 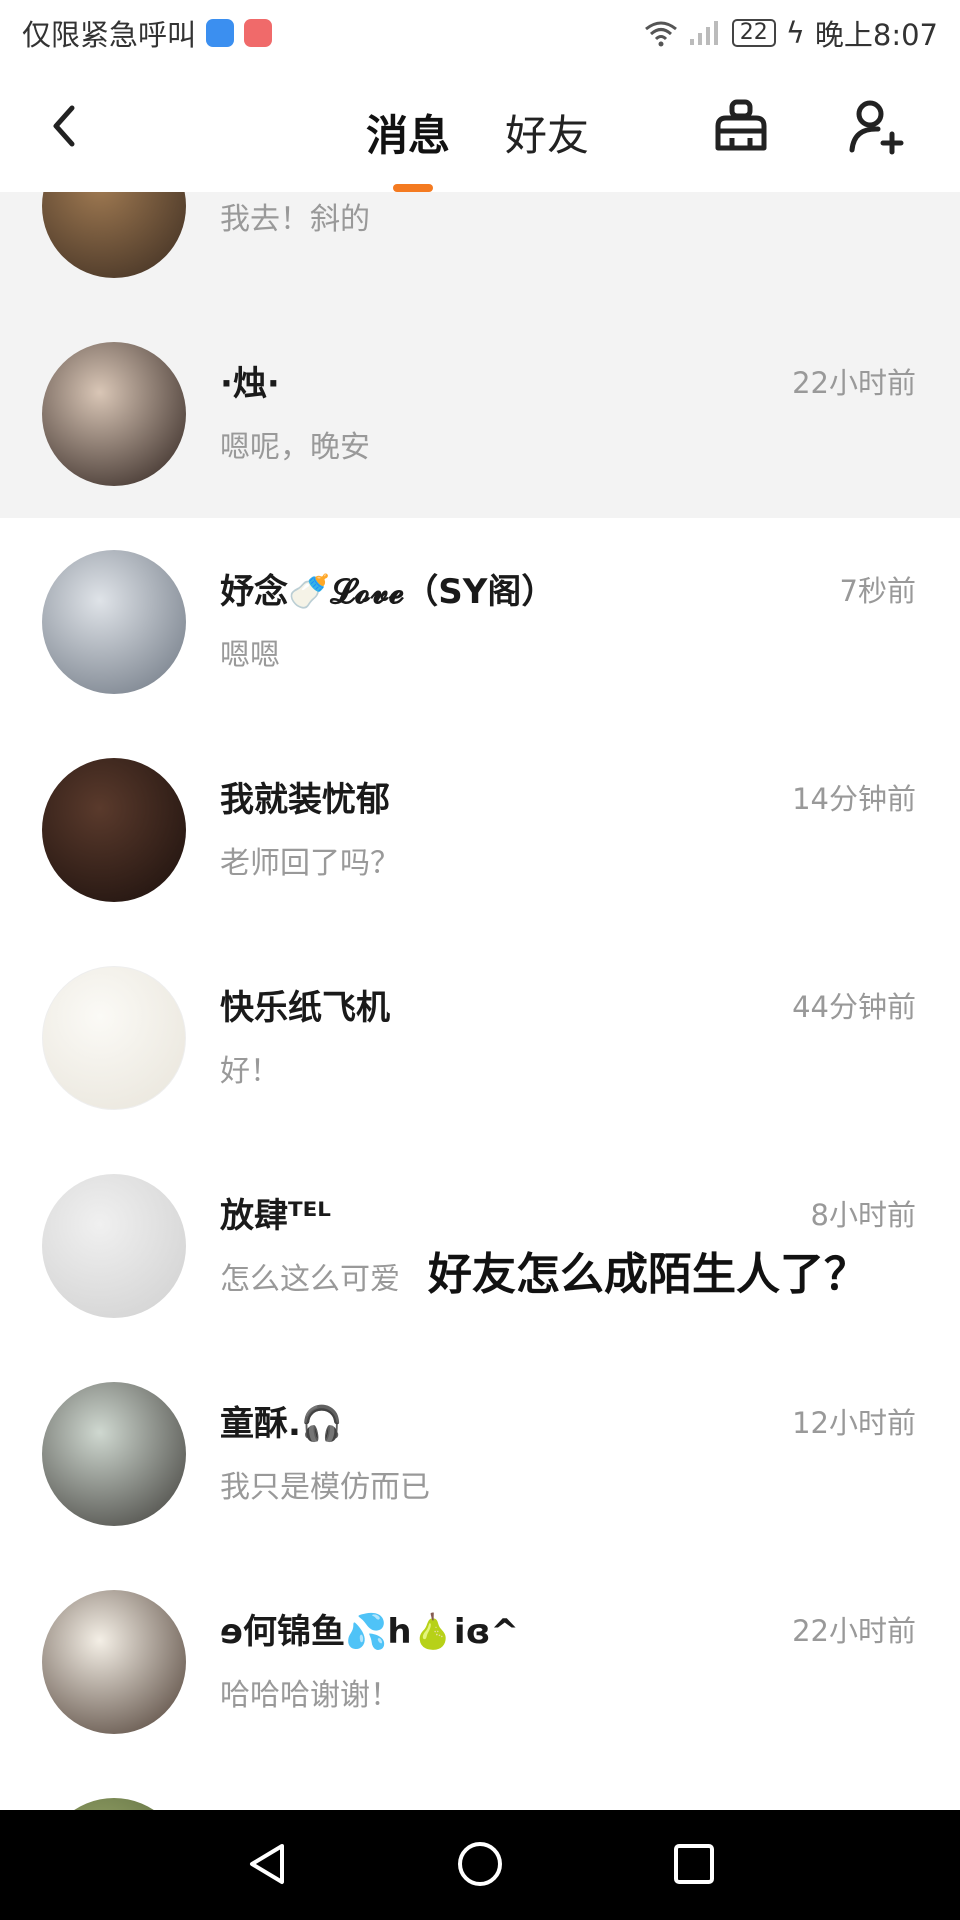 What do you see at coordinates (413, 188) in the screenshot?
I see `active-tab-indicator` at bounding box center [413, 188].